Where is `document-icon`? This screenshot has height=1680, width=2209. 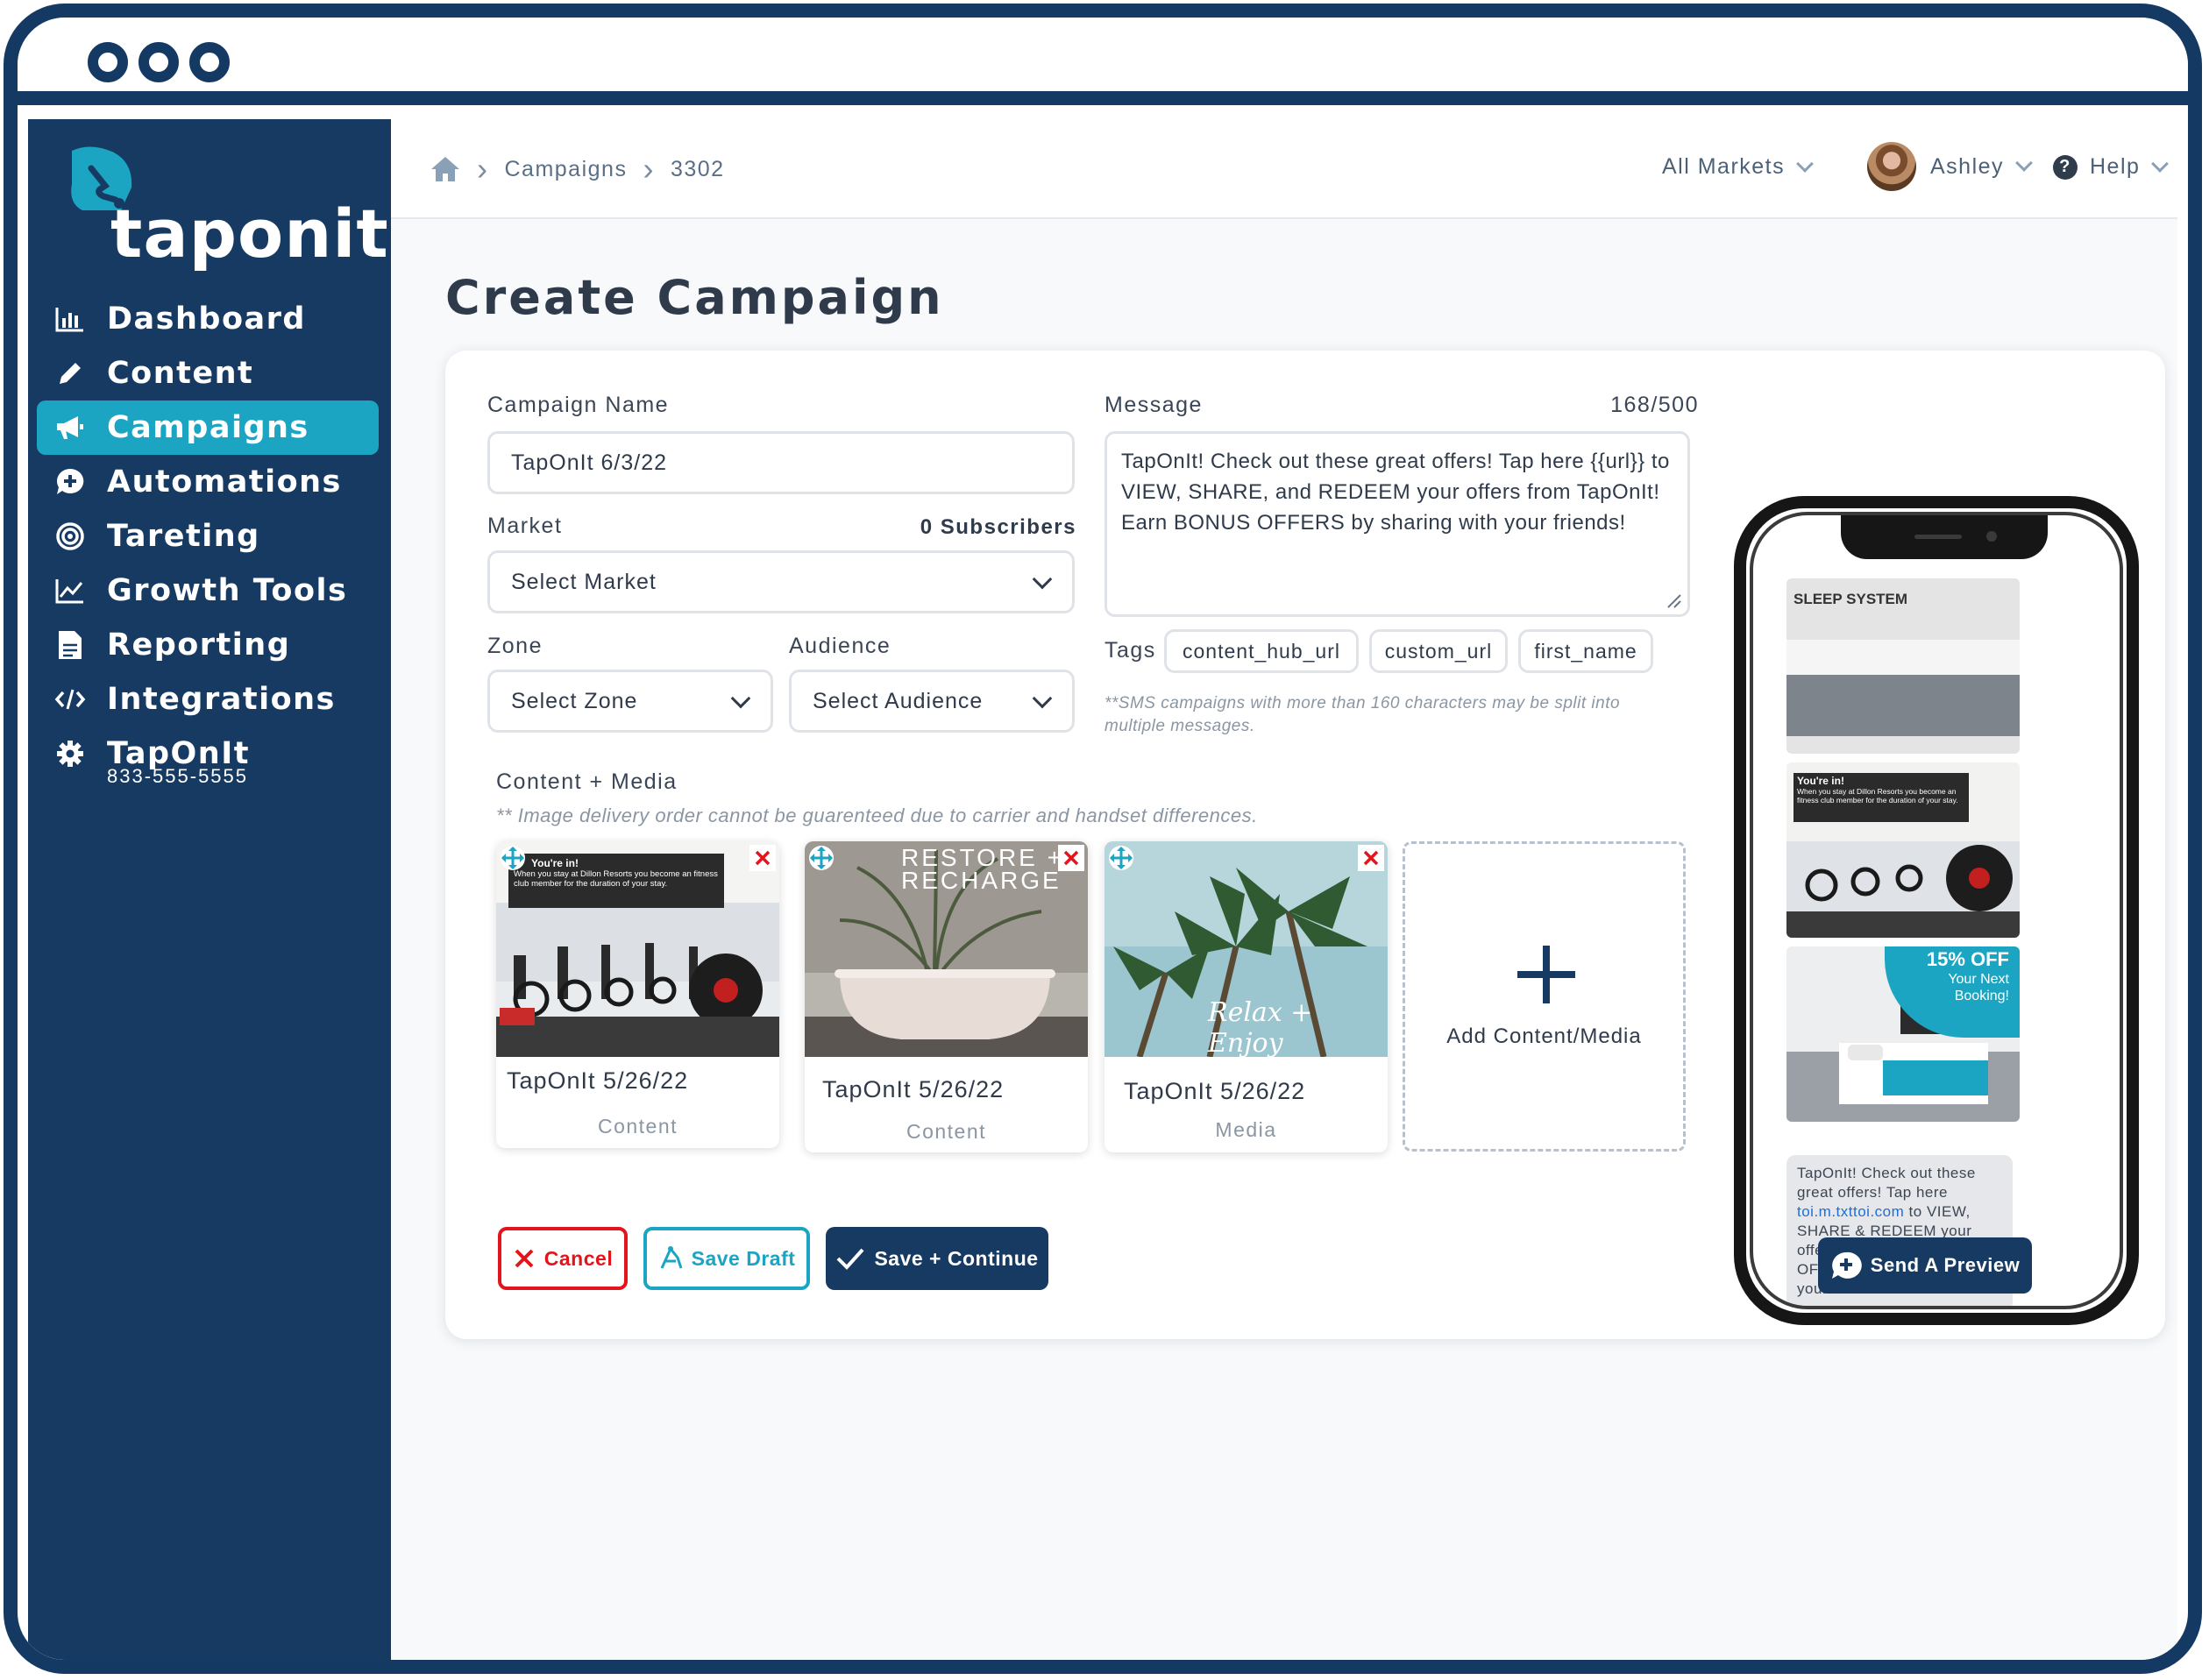
document-icon is located at coordinates (70, 645).